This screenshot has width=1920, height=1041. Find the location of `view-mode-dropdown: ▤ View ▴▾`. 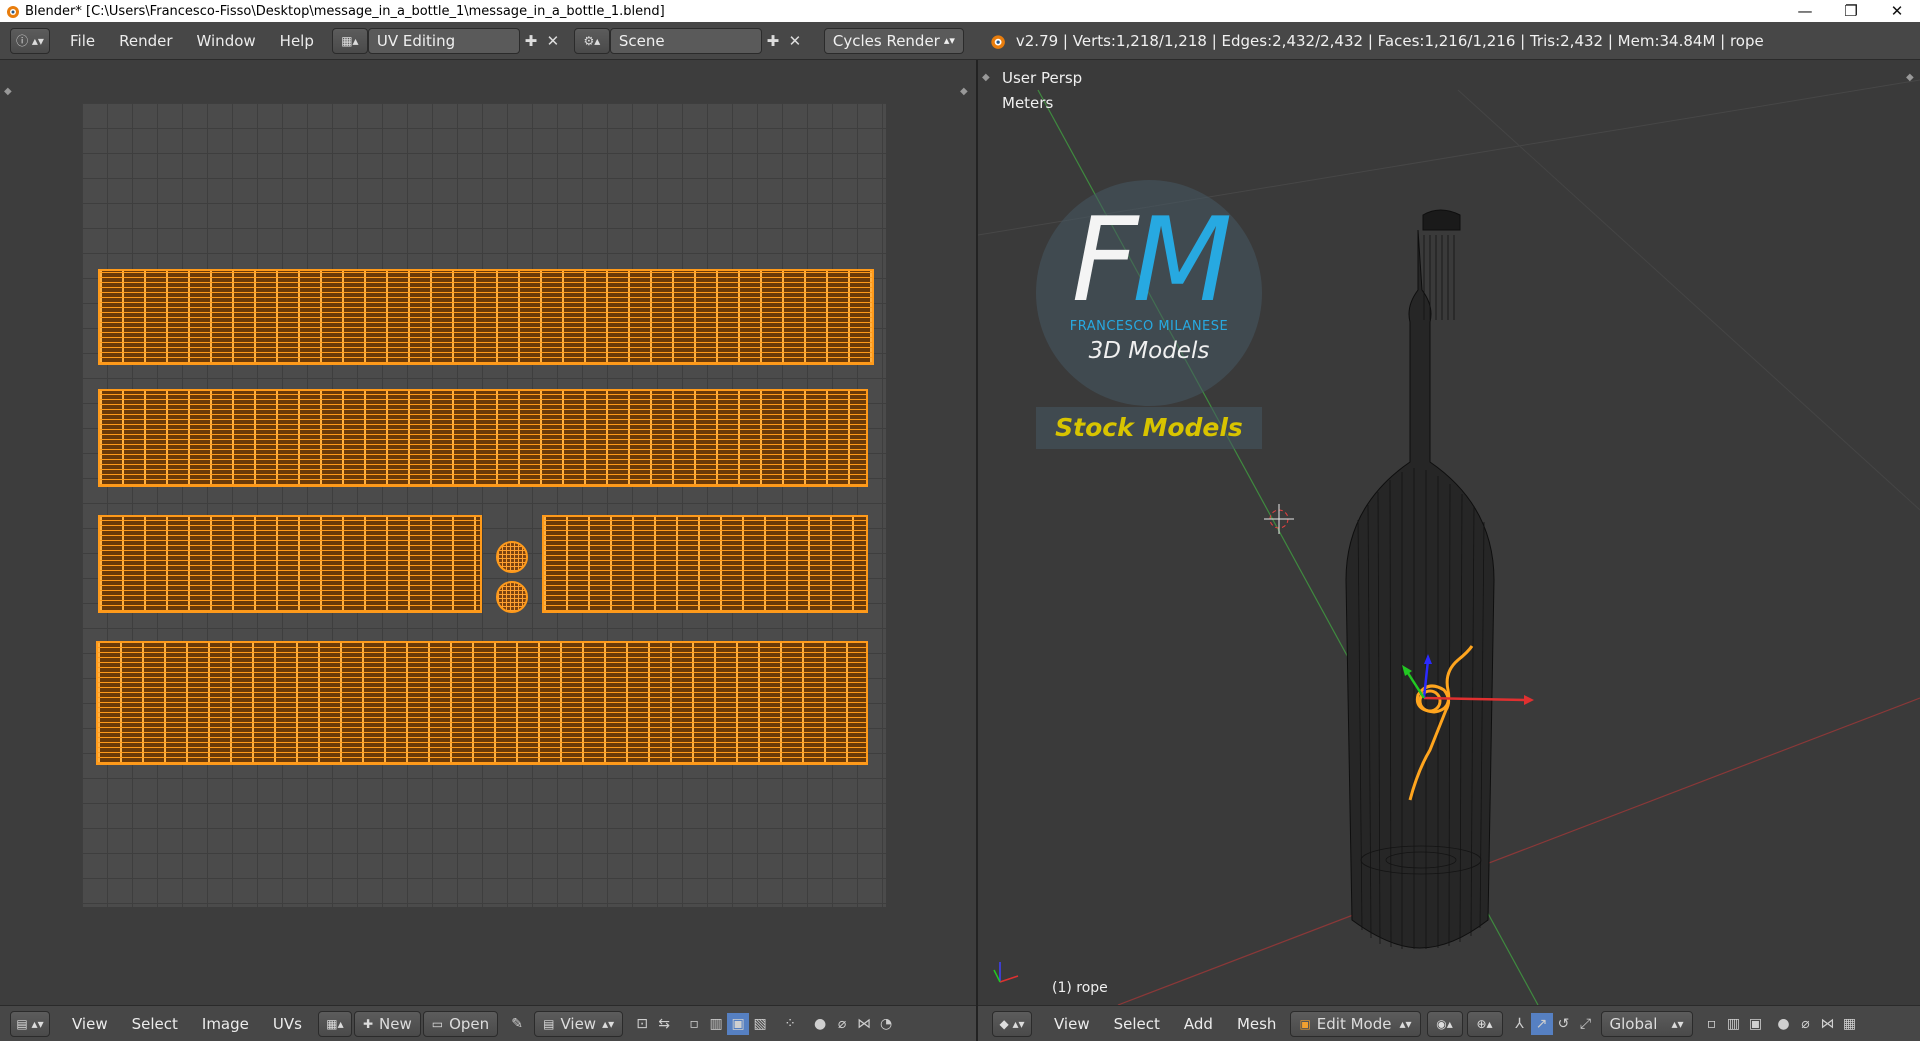

view-mode-dropdown: ▤ View ▴▾ is located at coordinates (579, 1023).